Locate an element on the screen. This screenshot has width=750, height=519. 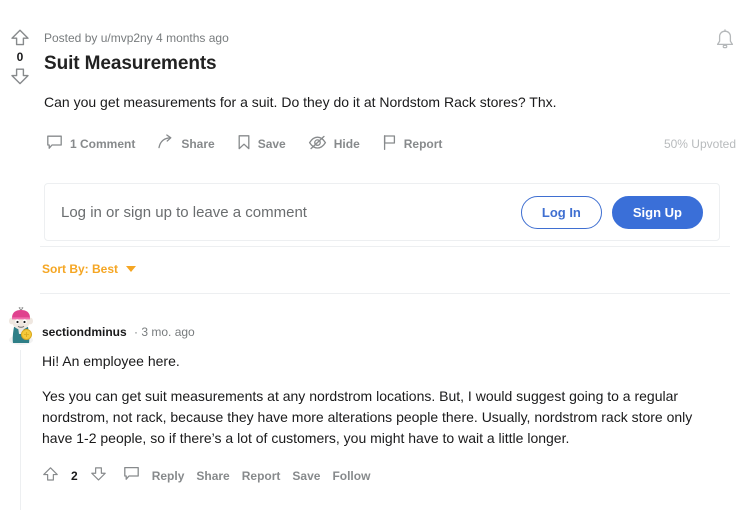
flag-icon is located at coordinates (389, 144).